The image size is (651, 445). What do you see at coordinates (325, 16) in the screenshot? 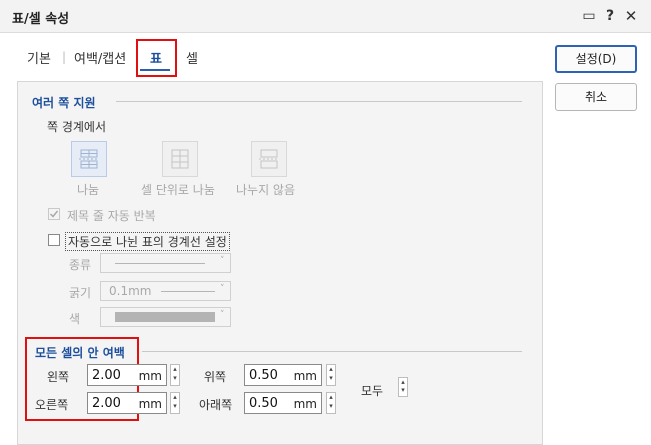
I see `title-bar` at bounding box center [325, 16].